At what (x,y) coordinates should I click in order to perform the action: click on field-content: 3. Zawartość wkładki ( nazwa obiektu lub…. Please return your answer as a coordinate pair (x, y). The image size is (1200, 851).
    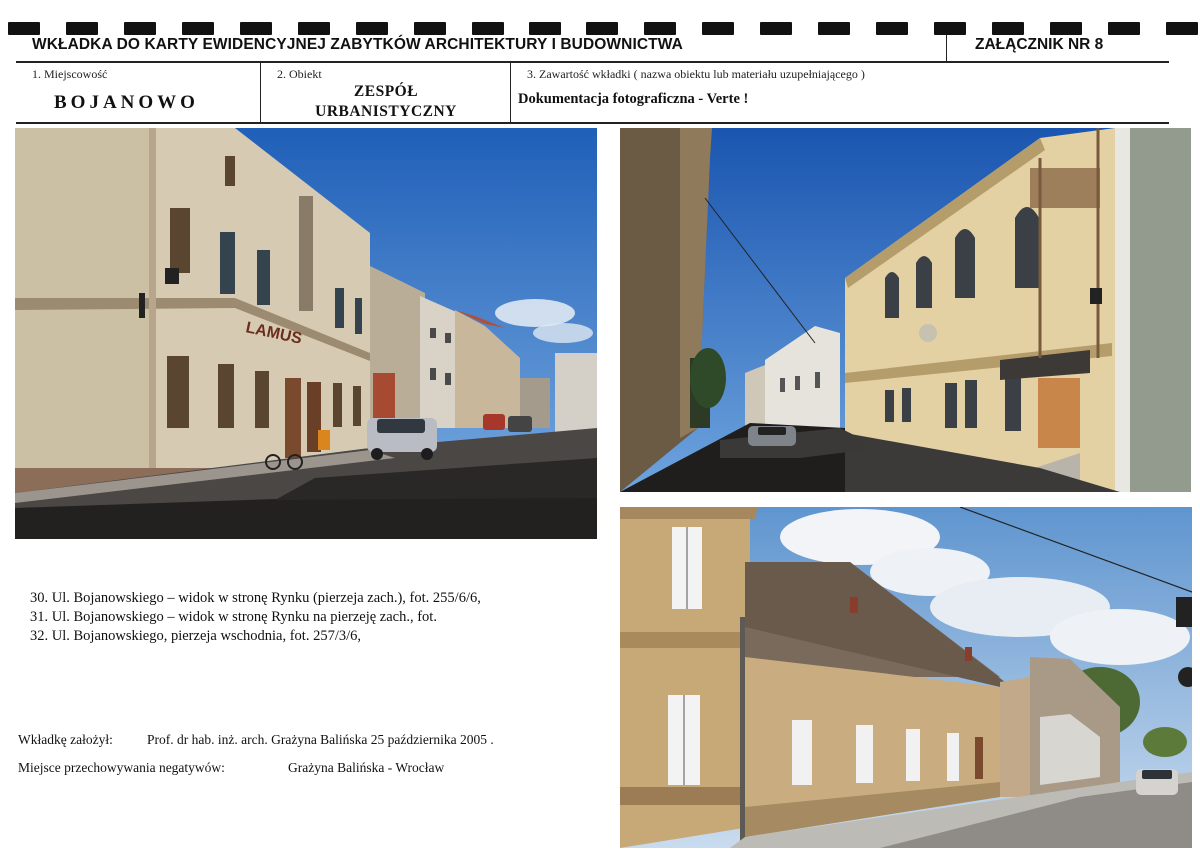
    Looking at the image, I should click on (840, 92).